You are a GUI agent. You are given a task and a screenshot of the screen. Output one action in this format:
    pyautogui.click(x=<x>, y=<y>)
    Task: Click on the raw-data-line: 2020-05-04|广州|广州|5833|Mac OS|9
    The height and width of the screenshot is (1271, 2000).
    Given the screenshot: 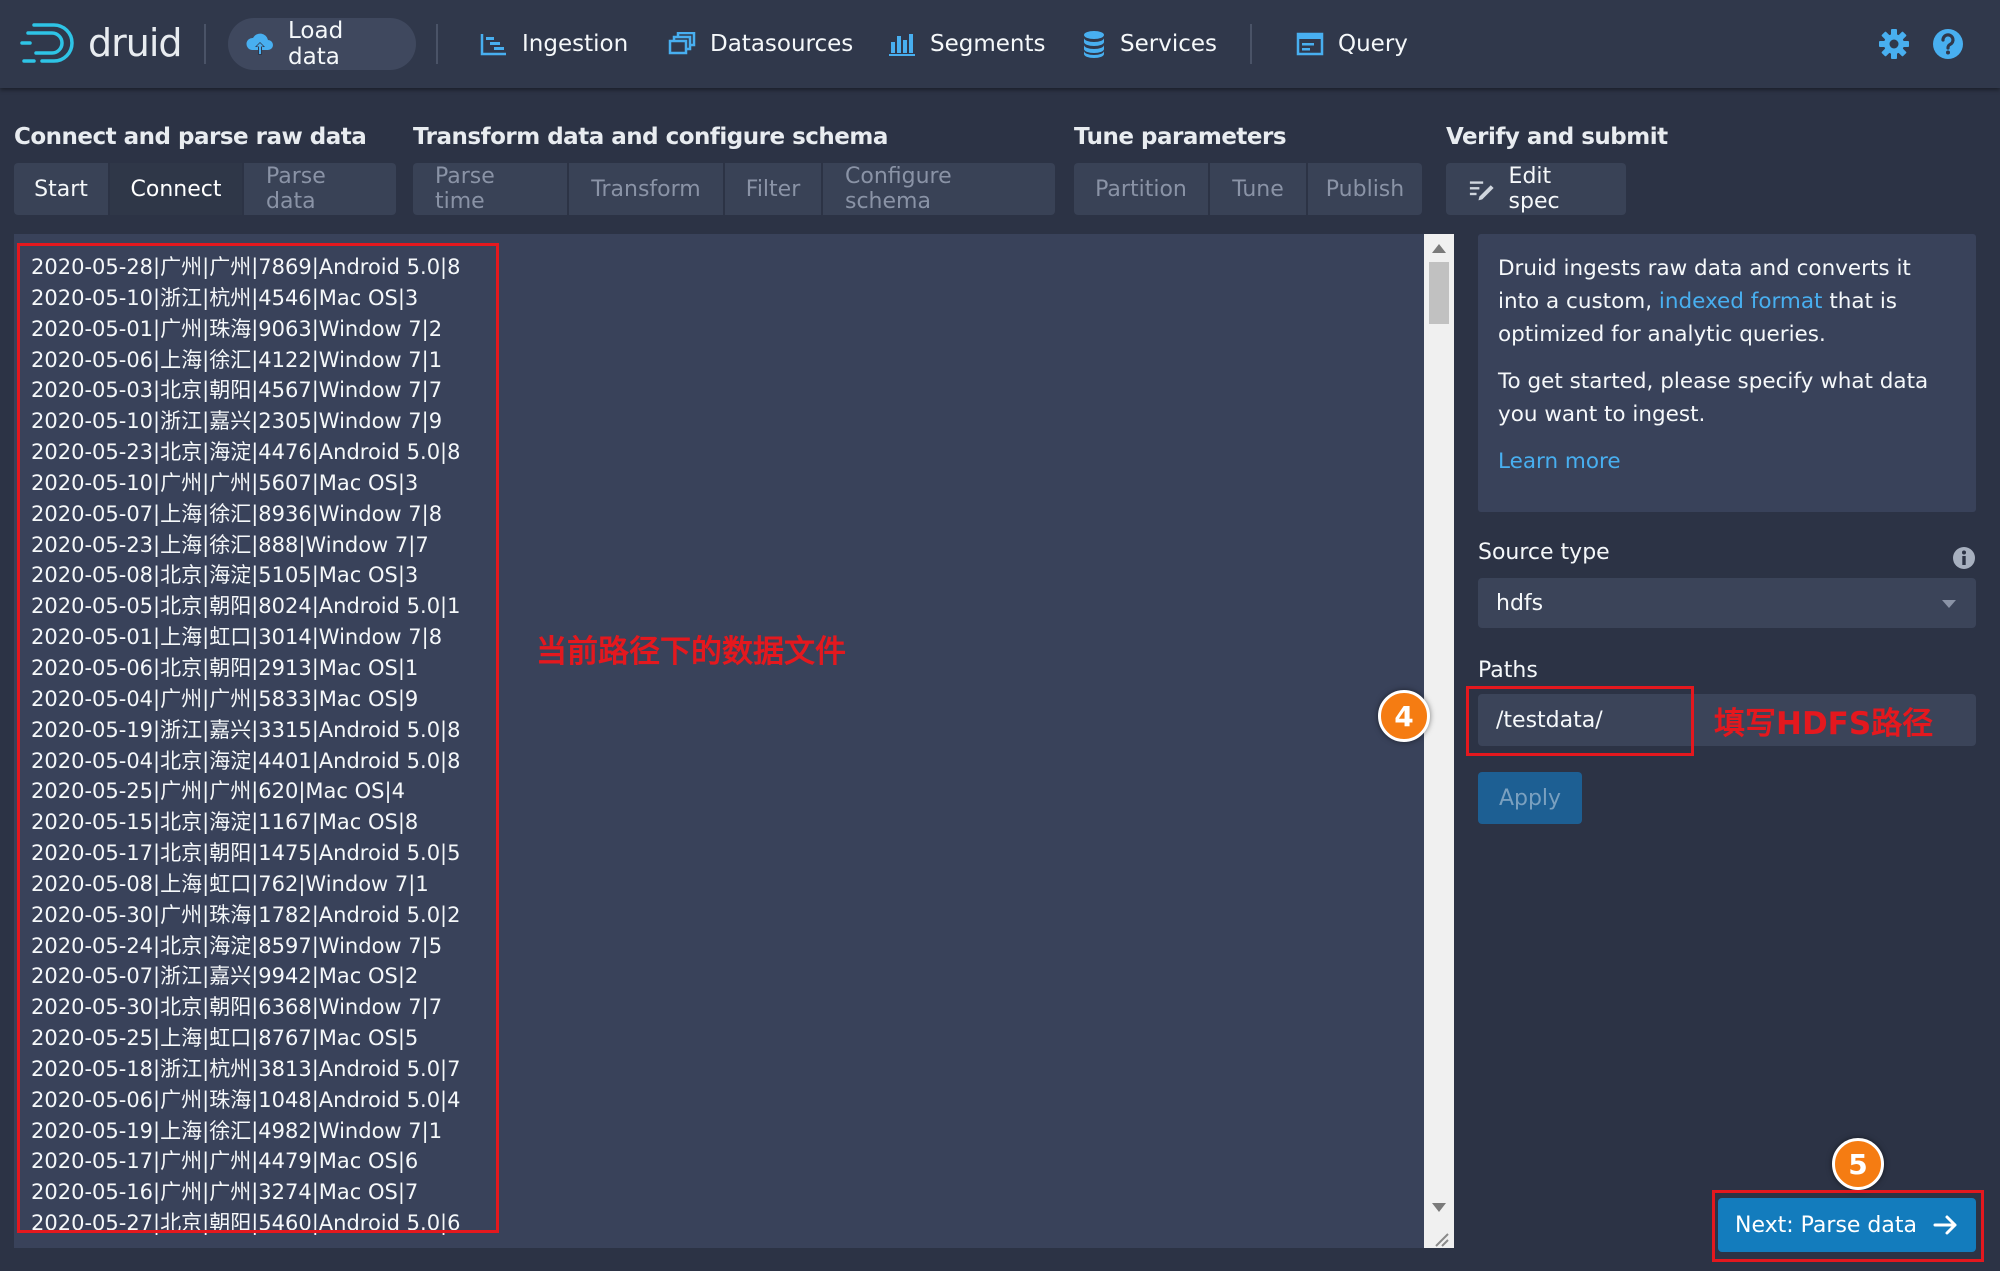 What is the action you would take?
    pyautogui.click(x=225, y=698)
    